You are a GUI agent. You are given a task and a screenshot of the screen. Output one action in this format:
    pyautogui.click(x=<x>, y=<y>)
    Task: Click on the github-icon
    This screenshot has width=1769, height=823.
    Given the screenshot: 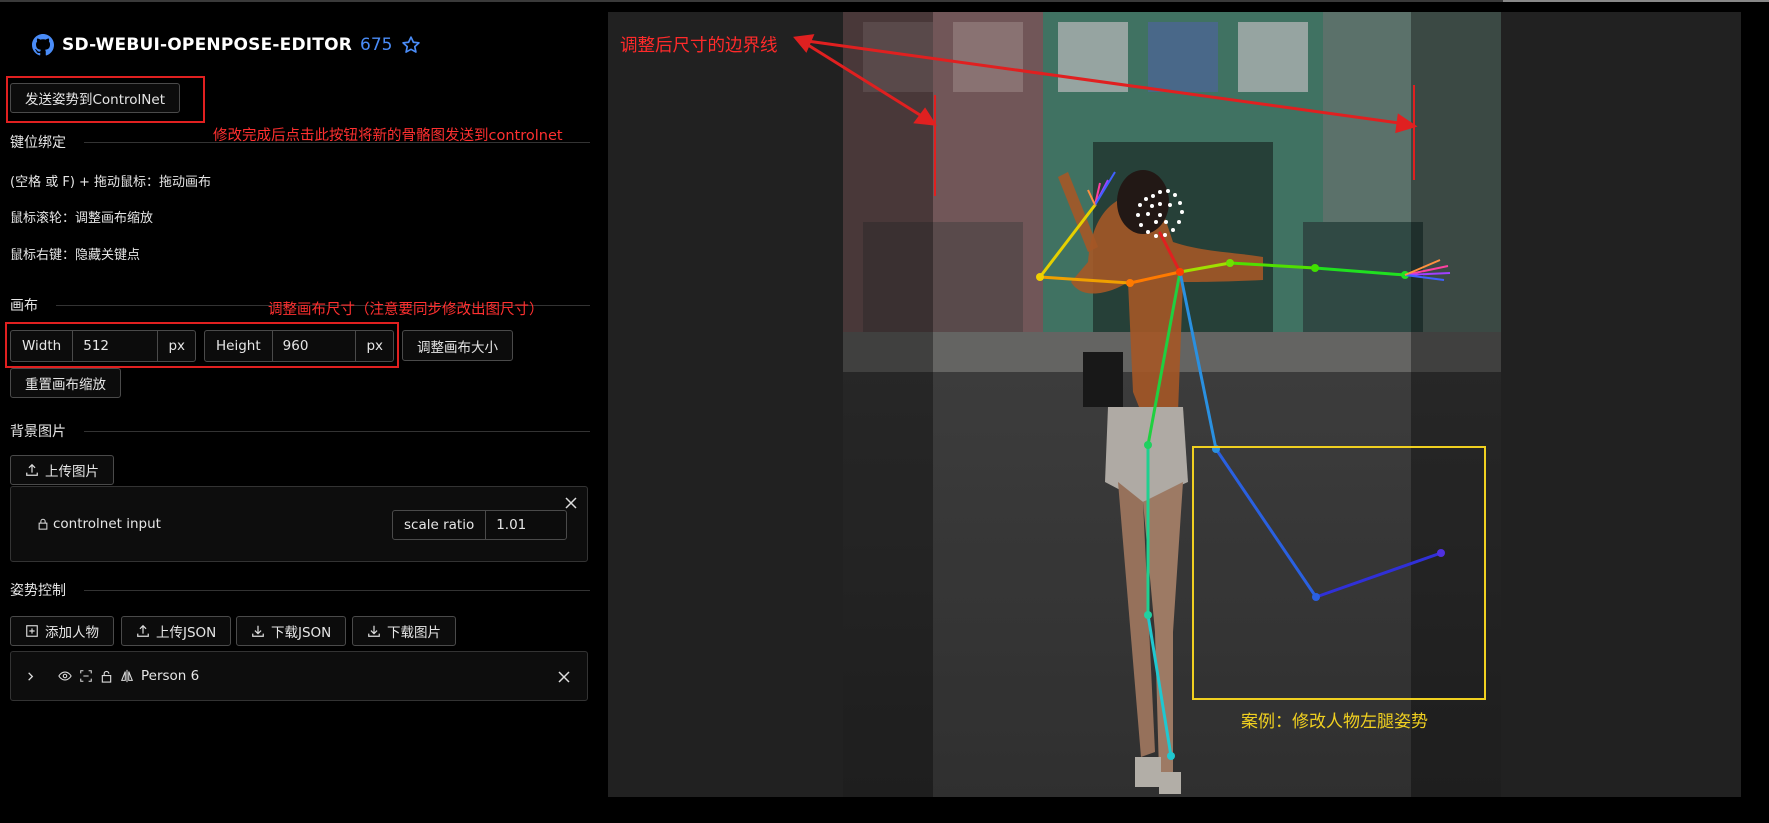 What is the action you would take?
    pyautogui.click(x=43, y=45)
    